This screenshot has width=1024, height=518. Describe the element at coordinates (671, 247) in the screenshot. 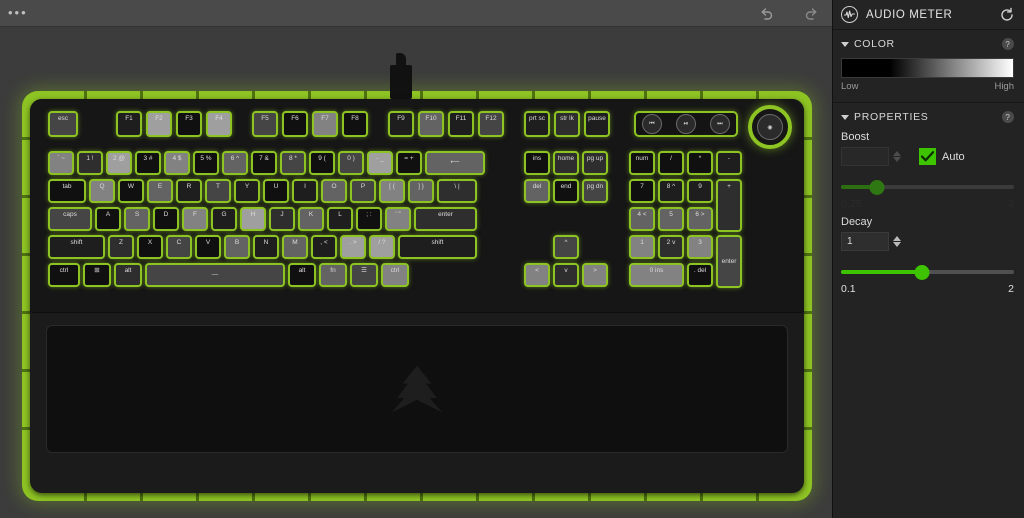

I see `key-2v: 2 v` at that location.